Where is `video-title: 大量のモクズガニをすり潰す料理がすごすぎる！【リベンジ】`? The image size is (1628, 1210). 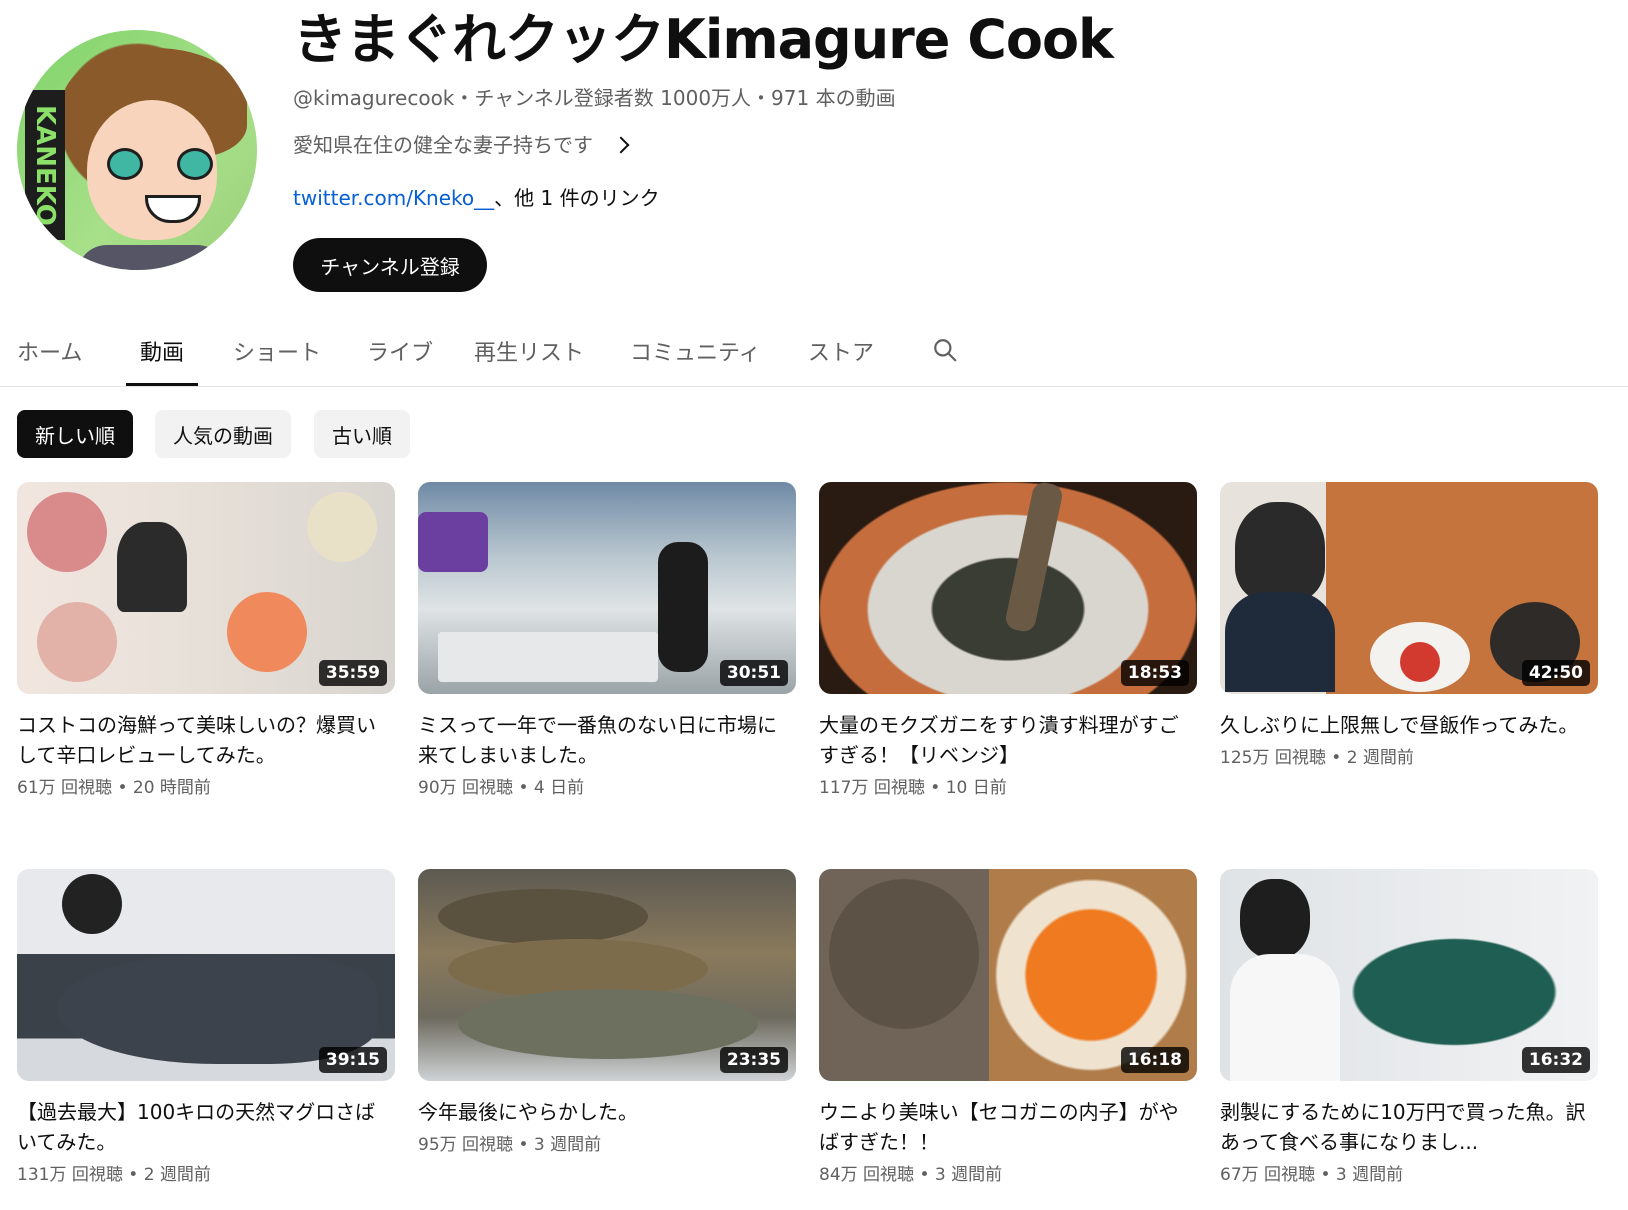
video-title: 大量のモクズガニをすり潰す料理がすごすぎる！【リベンジ】 is located at coordinates (1004, 740).